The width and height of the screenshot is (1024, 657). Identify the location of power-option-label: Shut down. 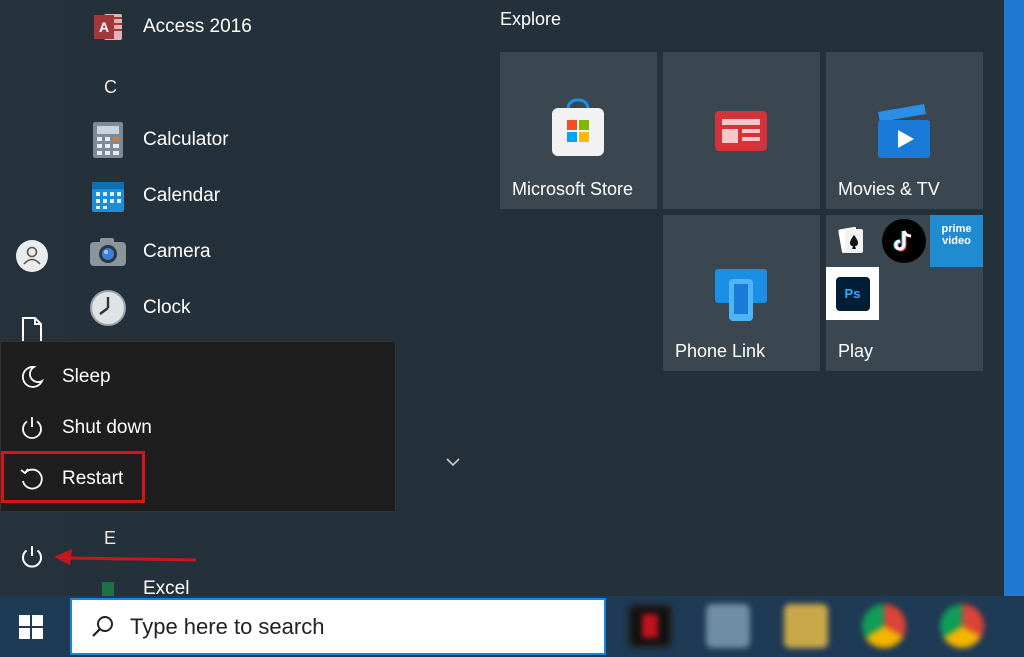
(107, 427).